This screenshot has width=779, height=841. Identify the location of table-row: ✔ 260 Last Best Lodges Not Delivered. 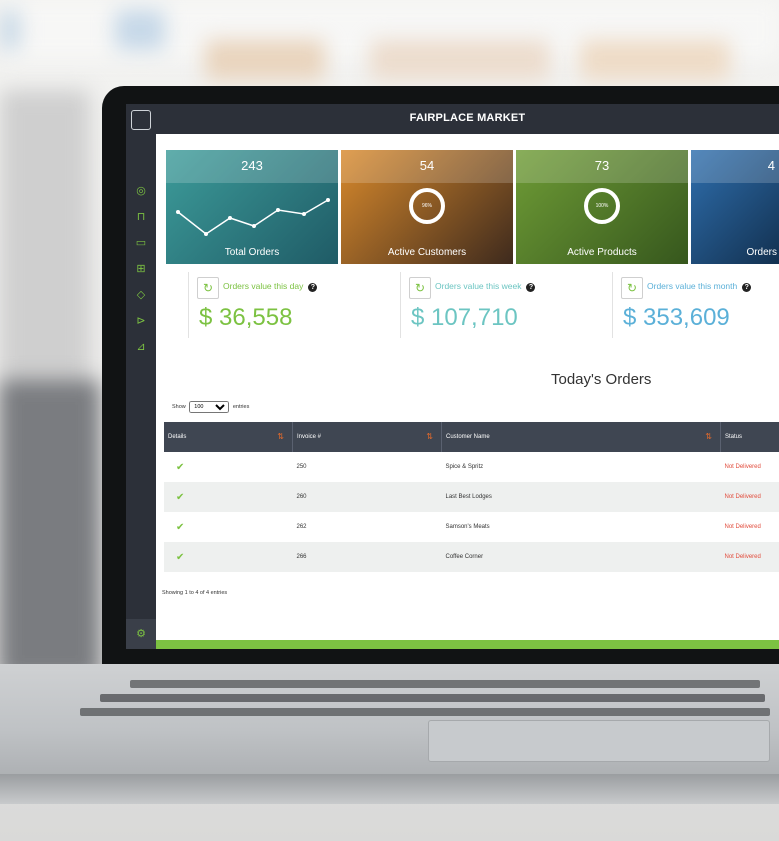
(471, 497).